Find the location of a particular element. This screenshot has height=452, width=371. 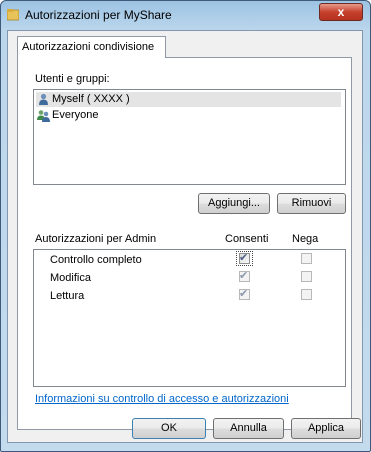

permission-modify: Modifica is located at coordinates (70, 278).